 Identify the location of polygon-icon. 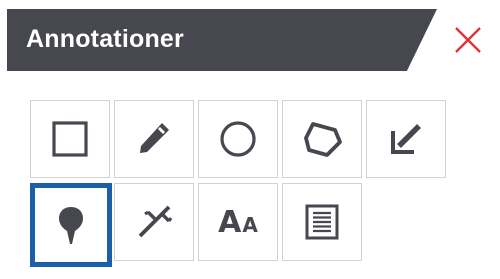
(323, 139).